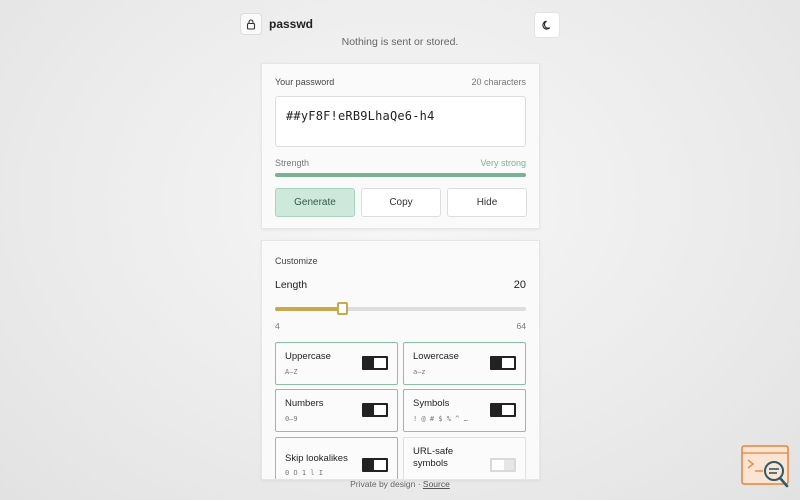 This screenshot has height=500, width=800. What do you see at coordinates (503, 410) in the screenshot?
I see `symbols-toggle` at bounding box center [503, 410].